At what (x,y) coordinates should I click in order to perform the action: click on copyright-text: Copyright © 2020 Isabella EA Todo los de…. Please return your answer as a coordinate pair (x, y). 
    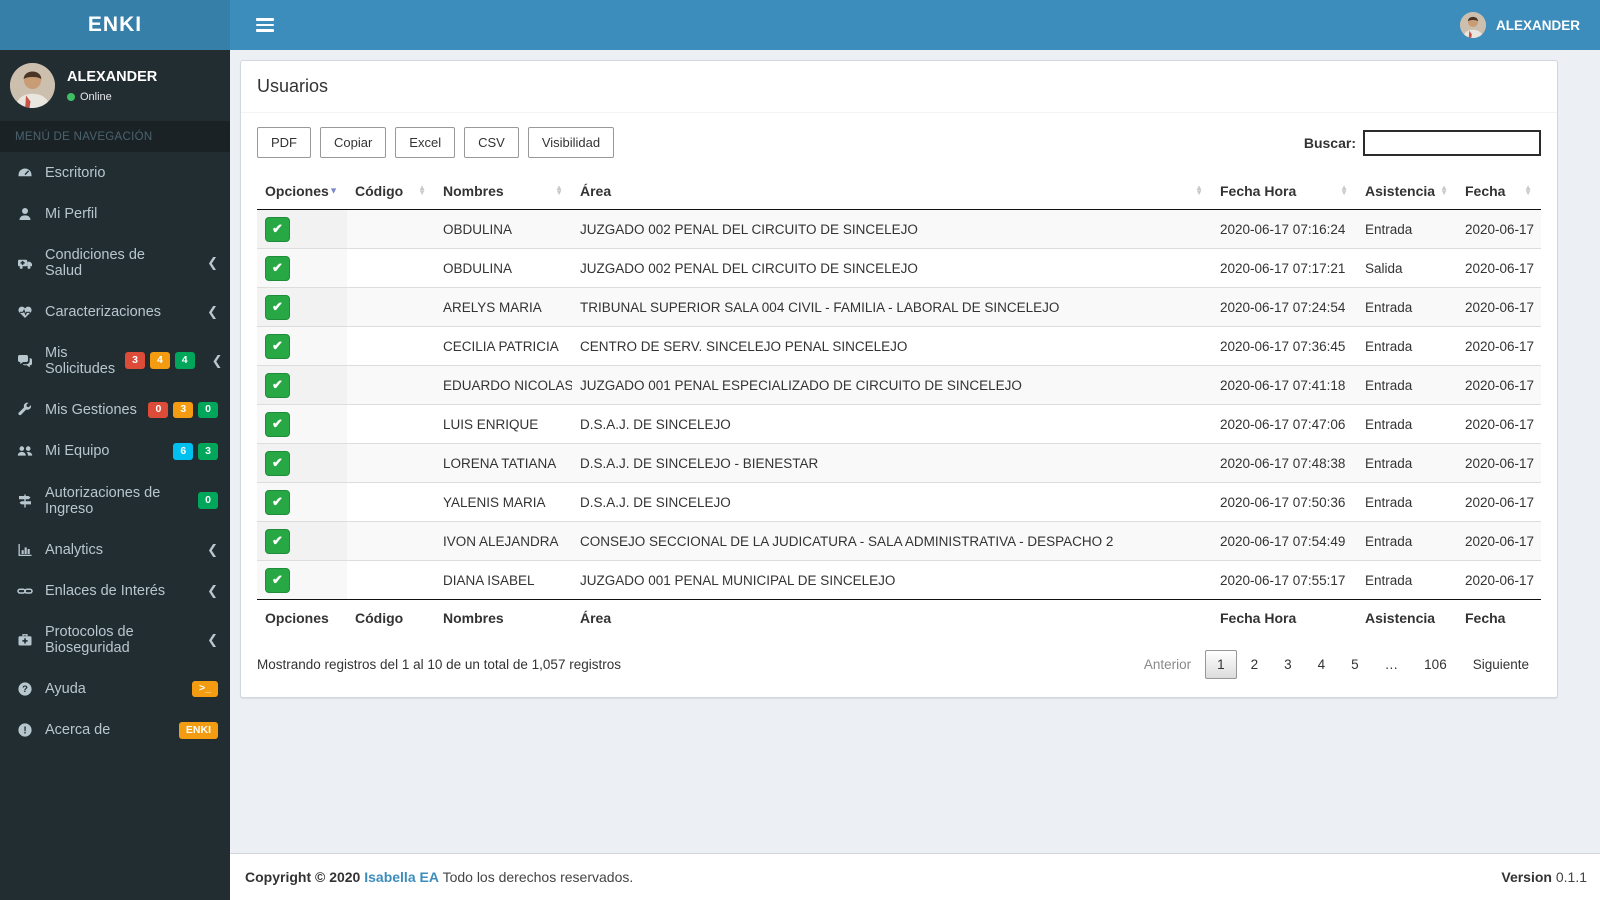
    Looking at the image, I should click on (439, 877).